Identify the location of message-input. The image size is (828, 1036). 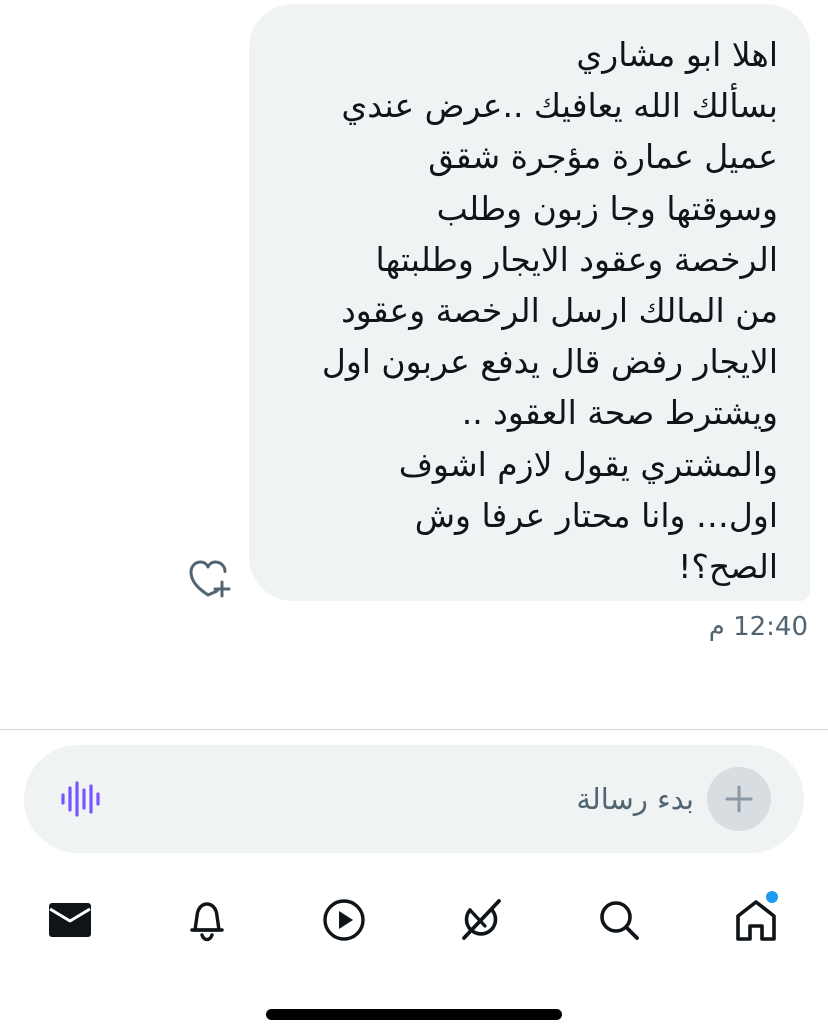
(414, 799).